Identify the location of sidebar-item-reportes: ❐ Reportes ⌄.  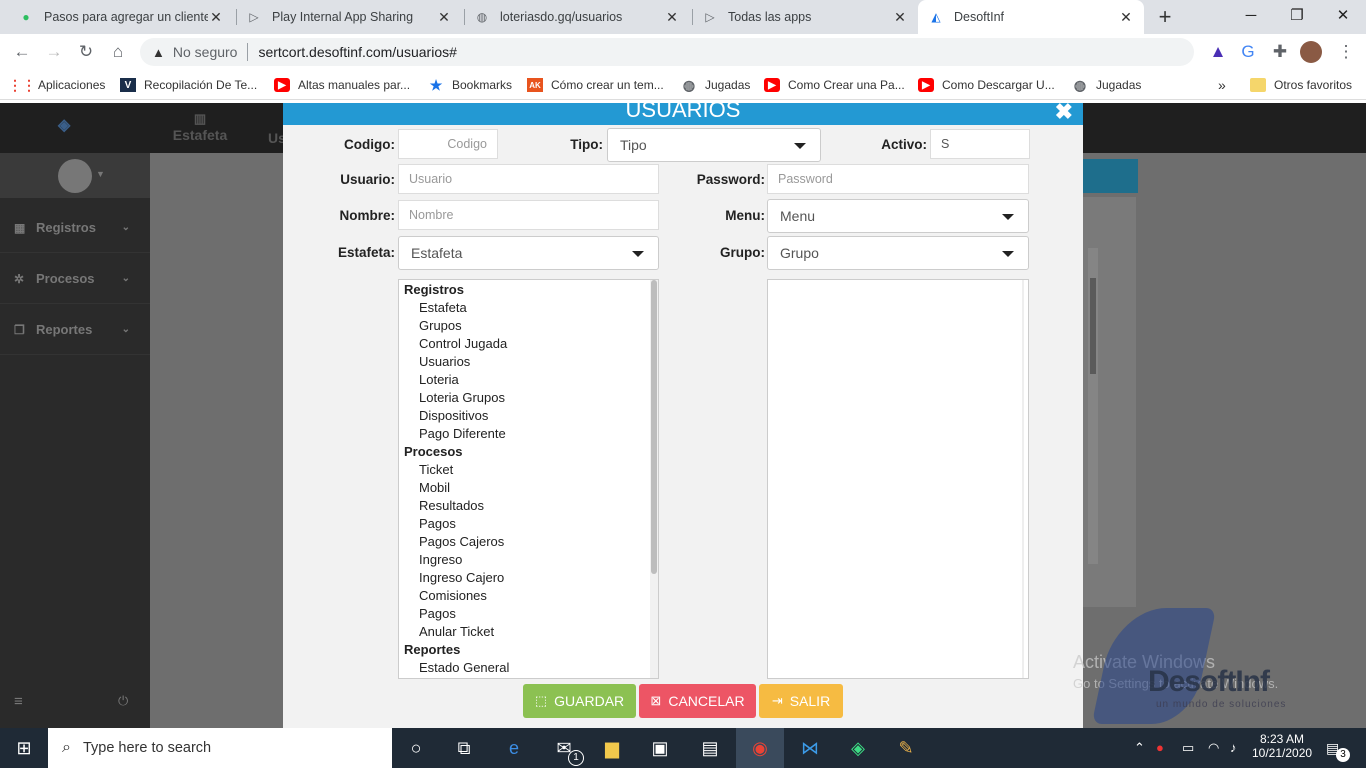
(75, 330).